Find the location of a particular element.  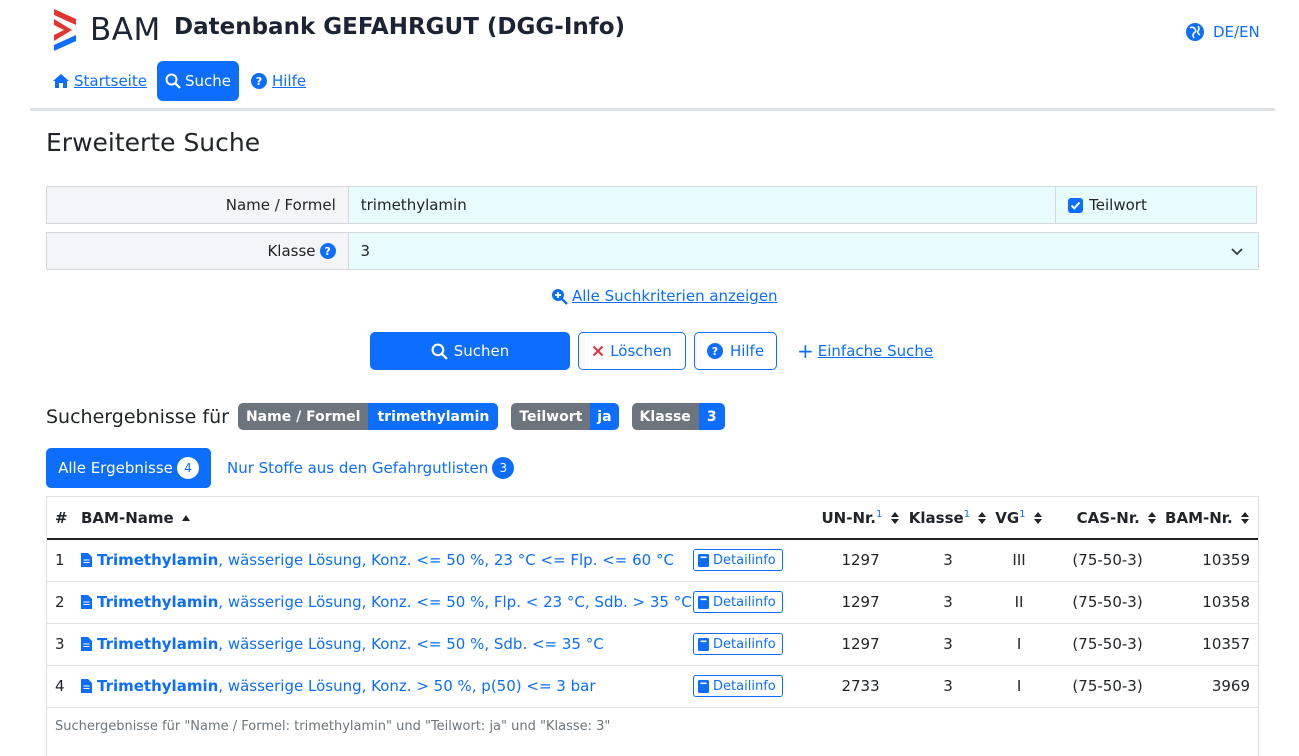

nav-home-label: Startseite is located at coordinates (110, 81).